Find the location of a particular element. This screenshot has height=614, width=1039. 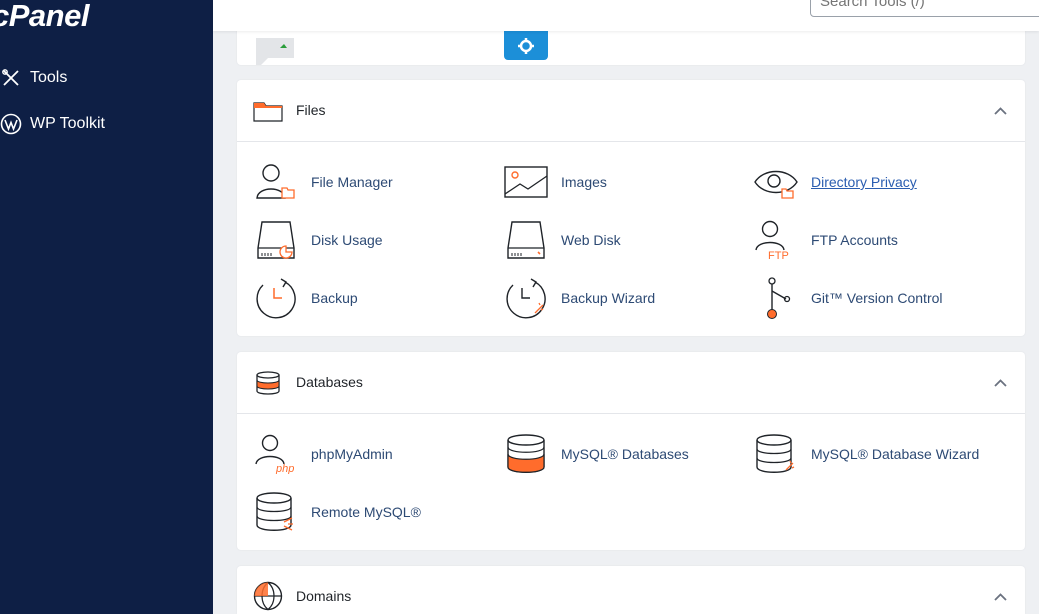

tool-mysql-databases: MySQL® Databases is located at coordinates (596, 454).